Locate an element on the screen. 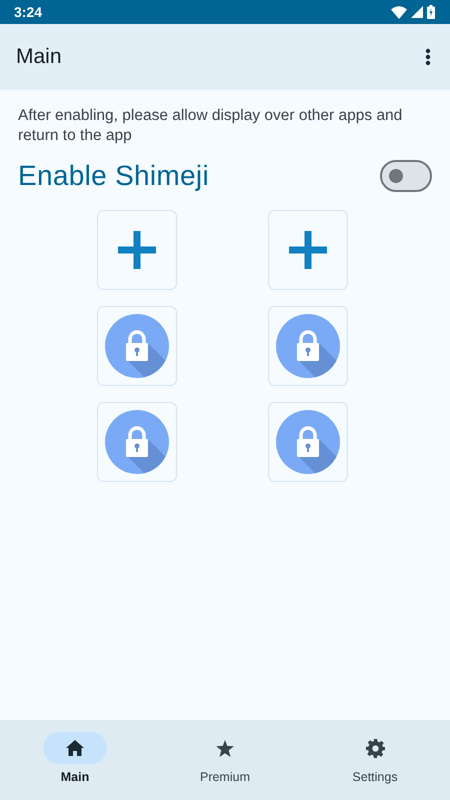  enable-label: Enable Shimeji is located at coordinates (113, 176).